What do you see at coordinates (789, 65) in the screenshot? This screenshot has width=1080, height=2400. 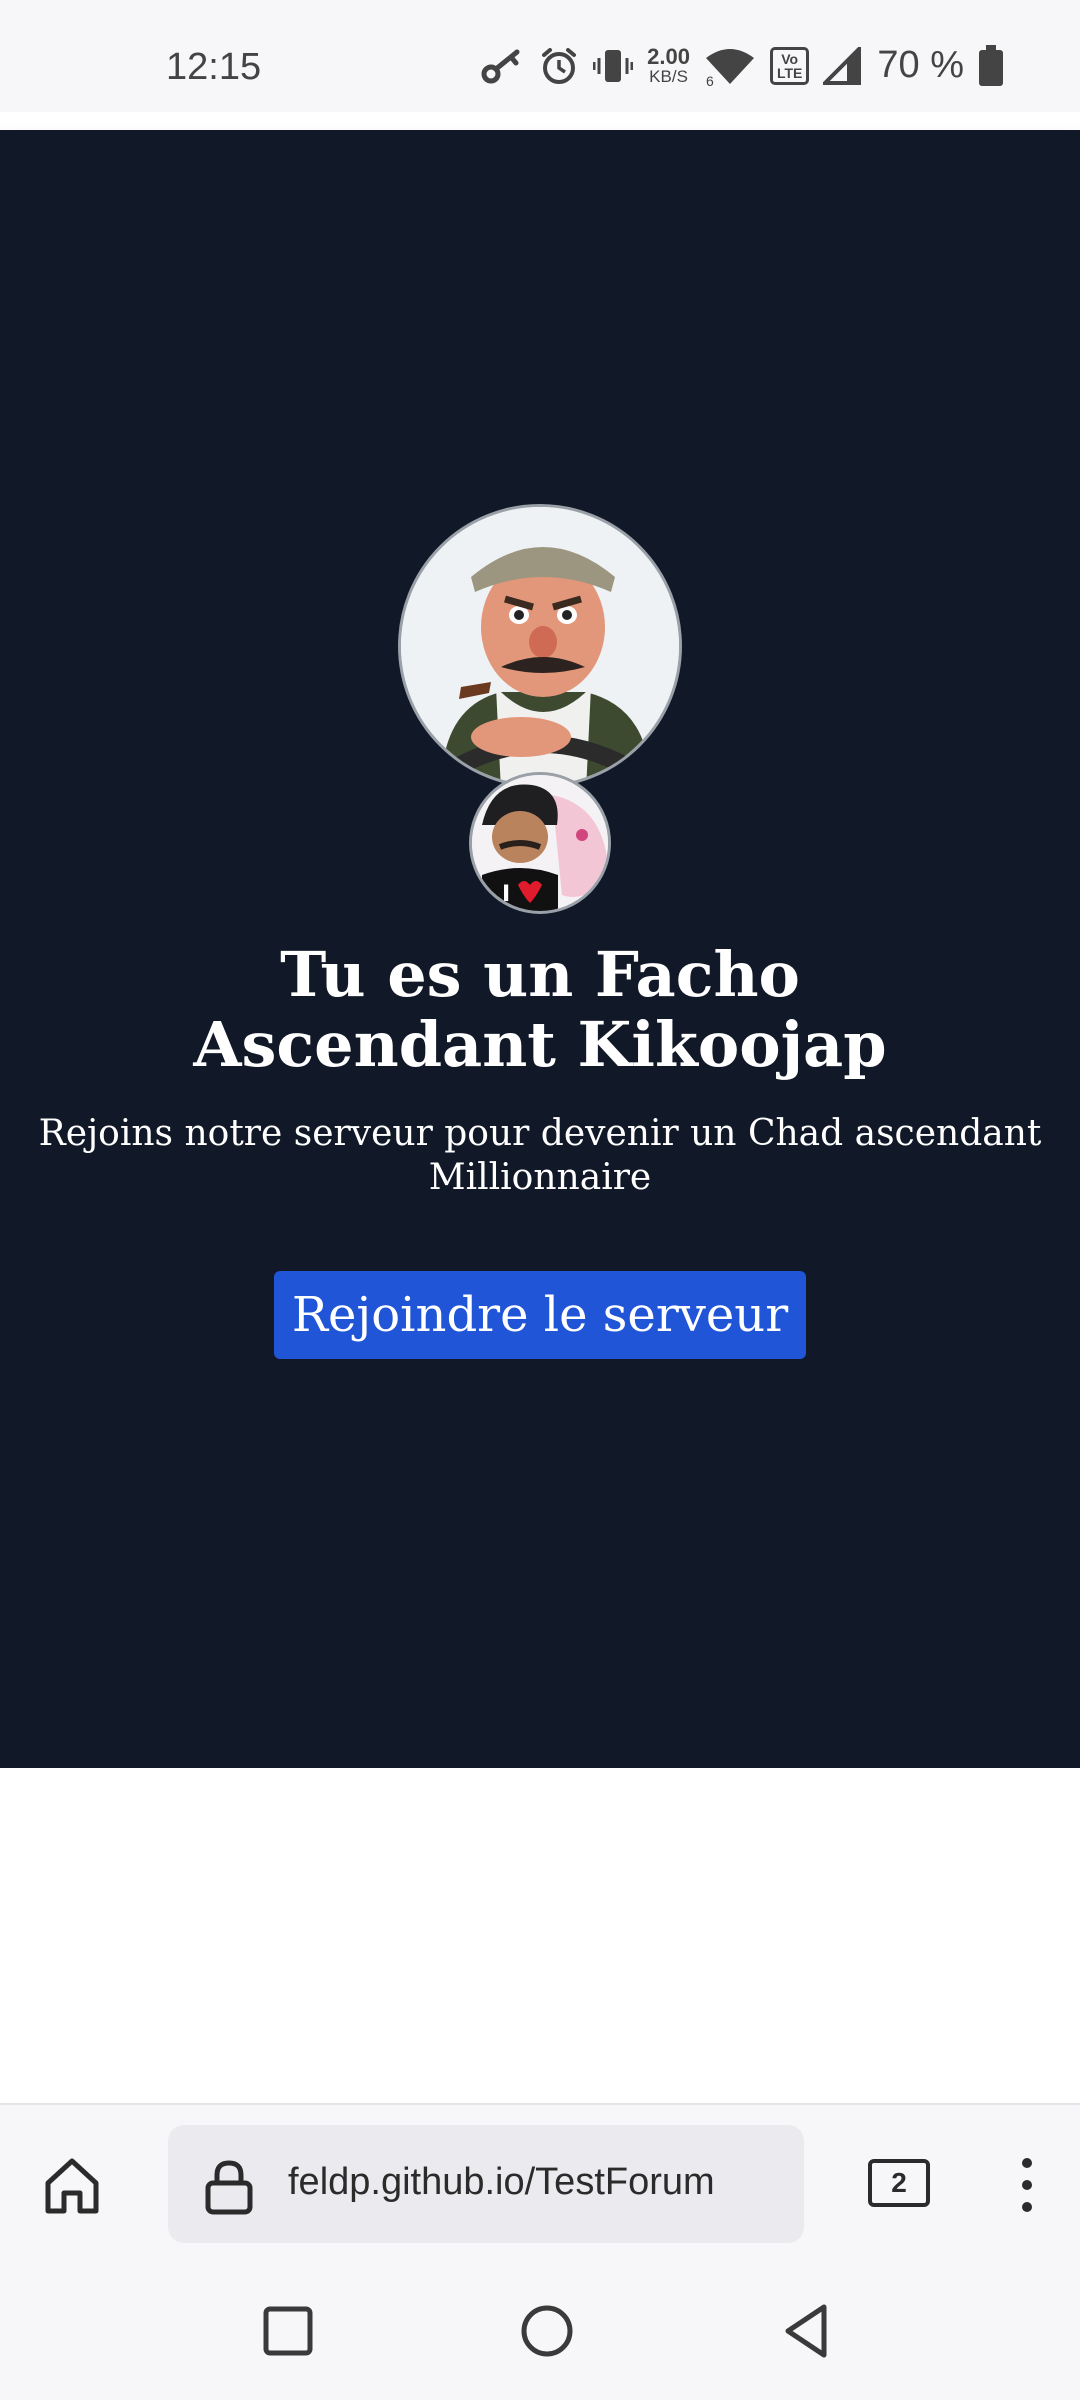 I see `volte-icon: Vo LTE` at bounding box center [789, 65].